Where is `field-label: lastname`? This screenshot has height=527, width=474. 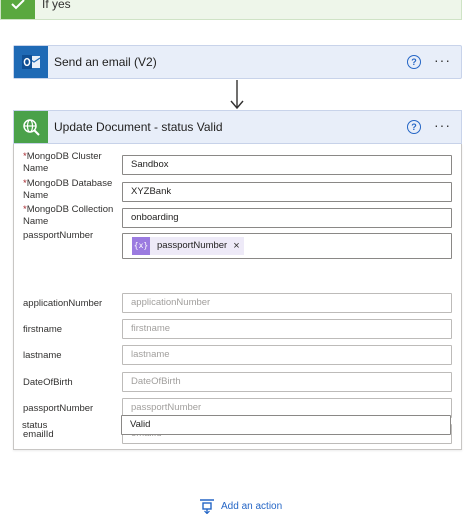
field-label: lastname is located at coordinates (42, 355).